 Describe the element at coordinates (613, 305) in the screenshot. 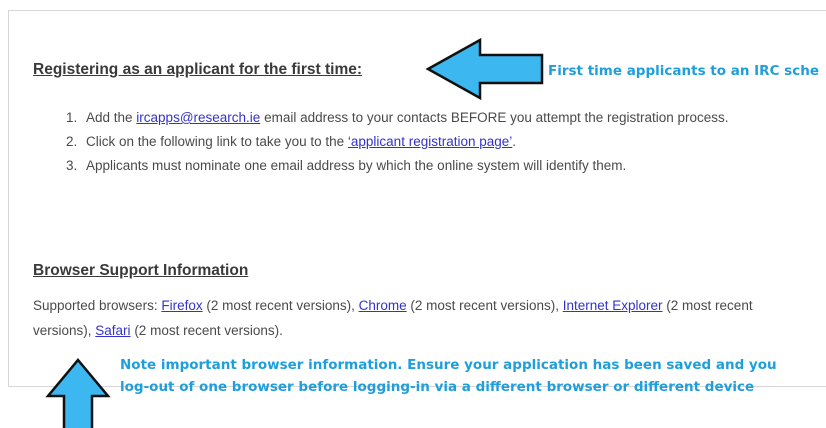

I see `internet-explorer-link: Internet Explorer` at that location.